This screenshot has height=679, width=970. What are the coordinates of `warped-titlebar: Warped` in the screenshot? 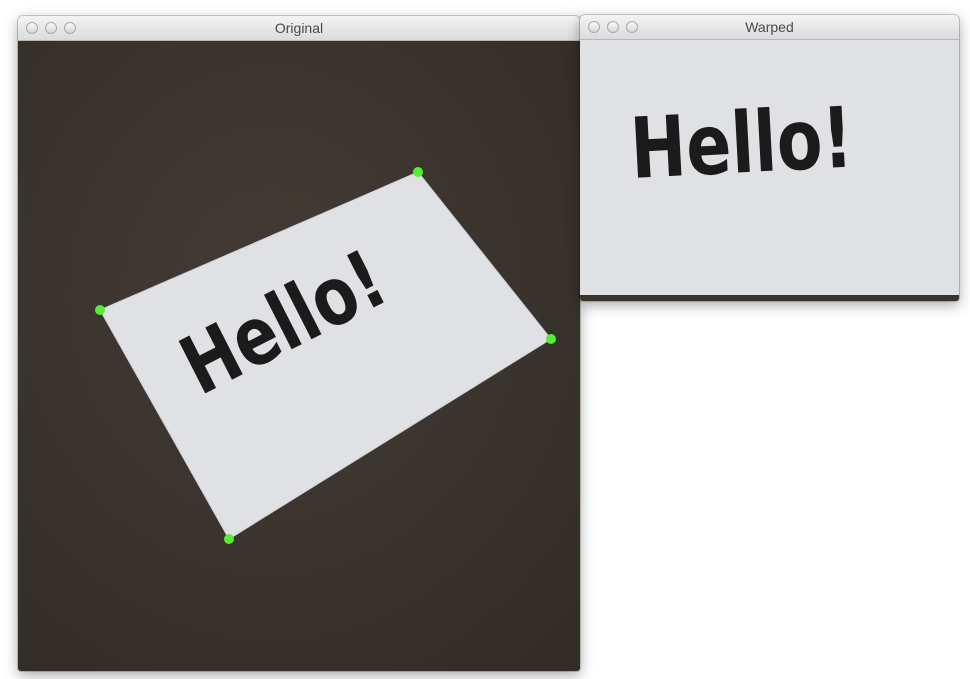 It's located at (769, 27).